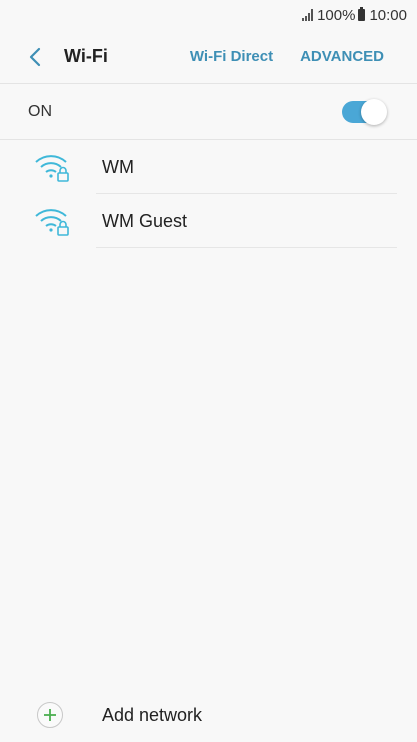 Image resolution: width=417 pixels, height=742 pixels. I want to click on add-network-label: Add network, so click(152, 714).